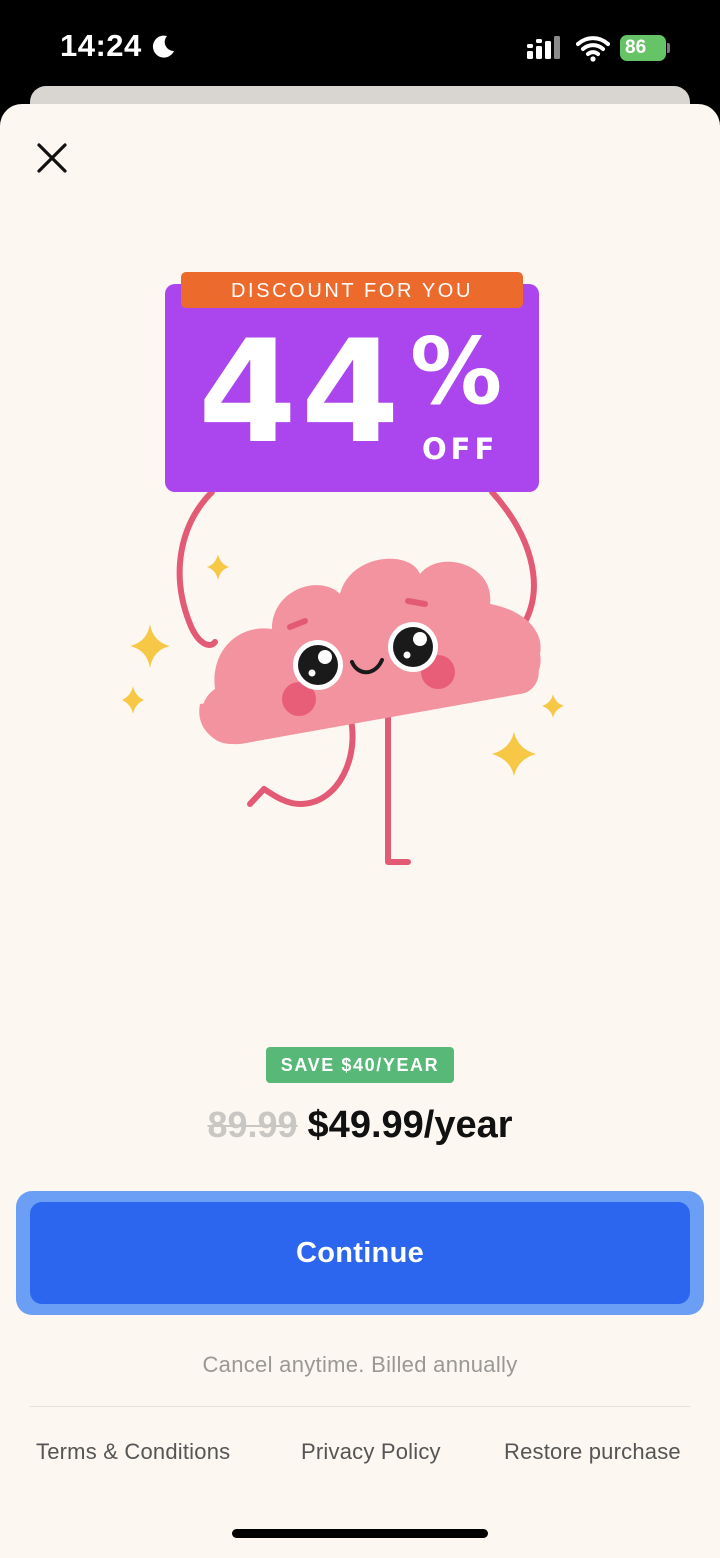 The height and width of the screenshot is (1558, 720). What do you see at coordinates (360, 1065) in the screenshot?
I see `save-badge: SAVE $40/YEAR` at bounding box center [360, 1065].